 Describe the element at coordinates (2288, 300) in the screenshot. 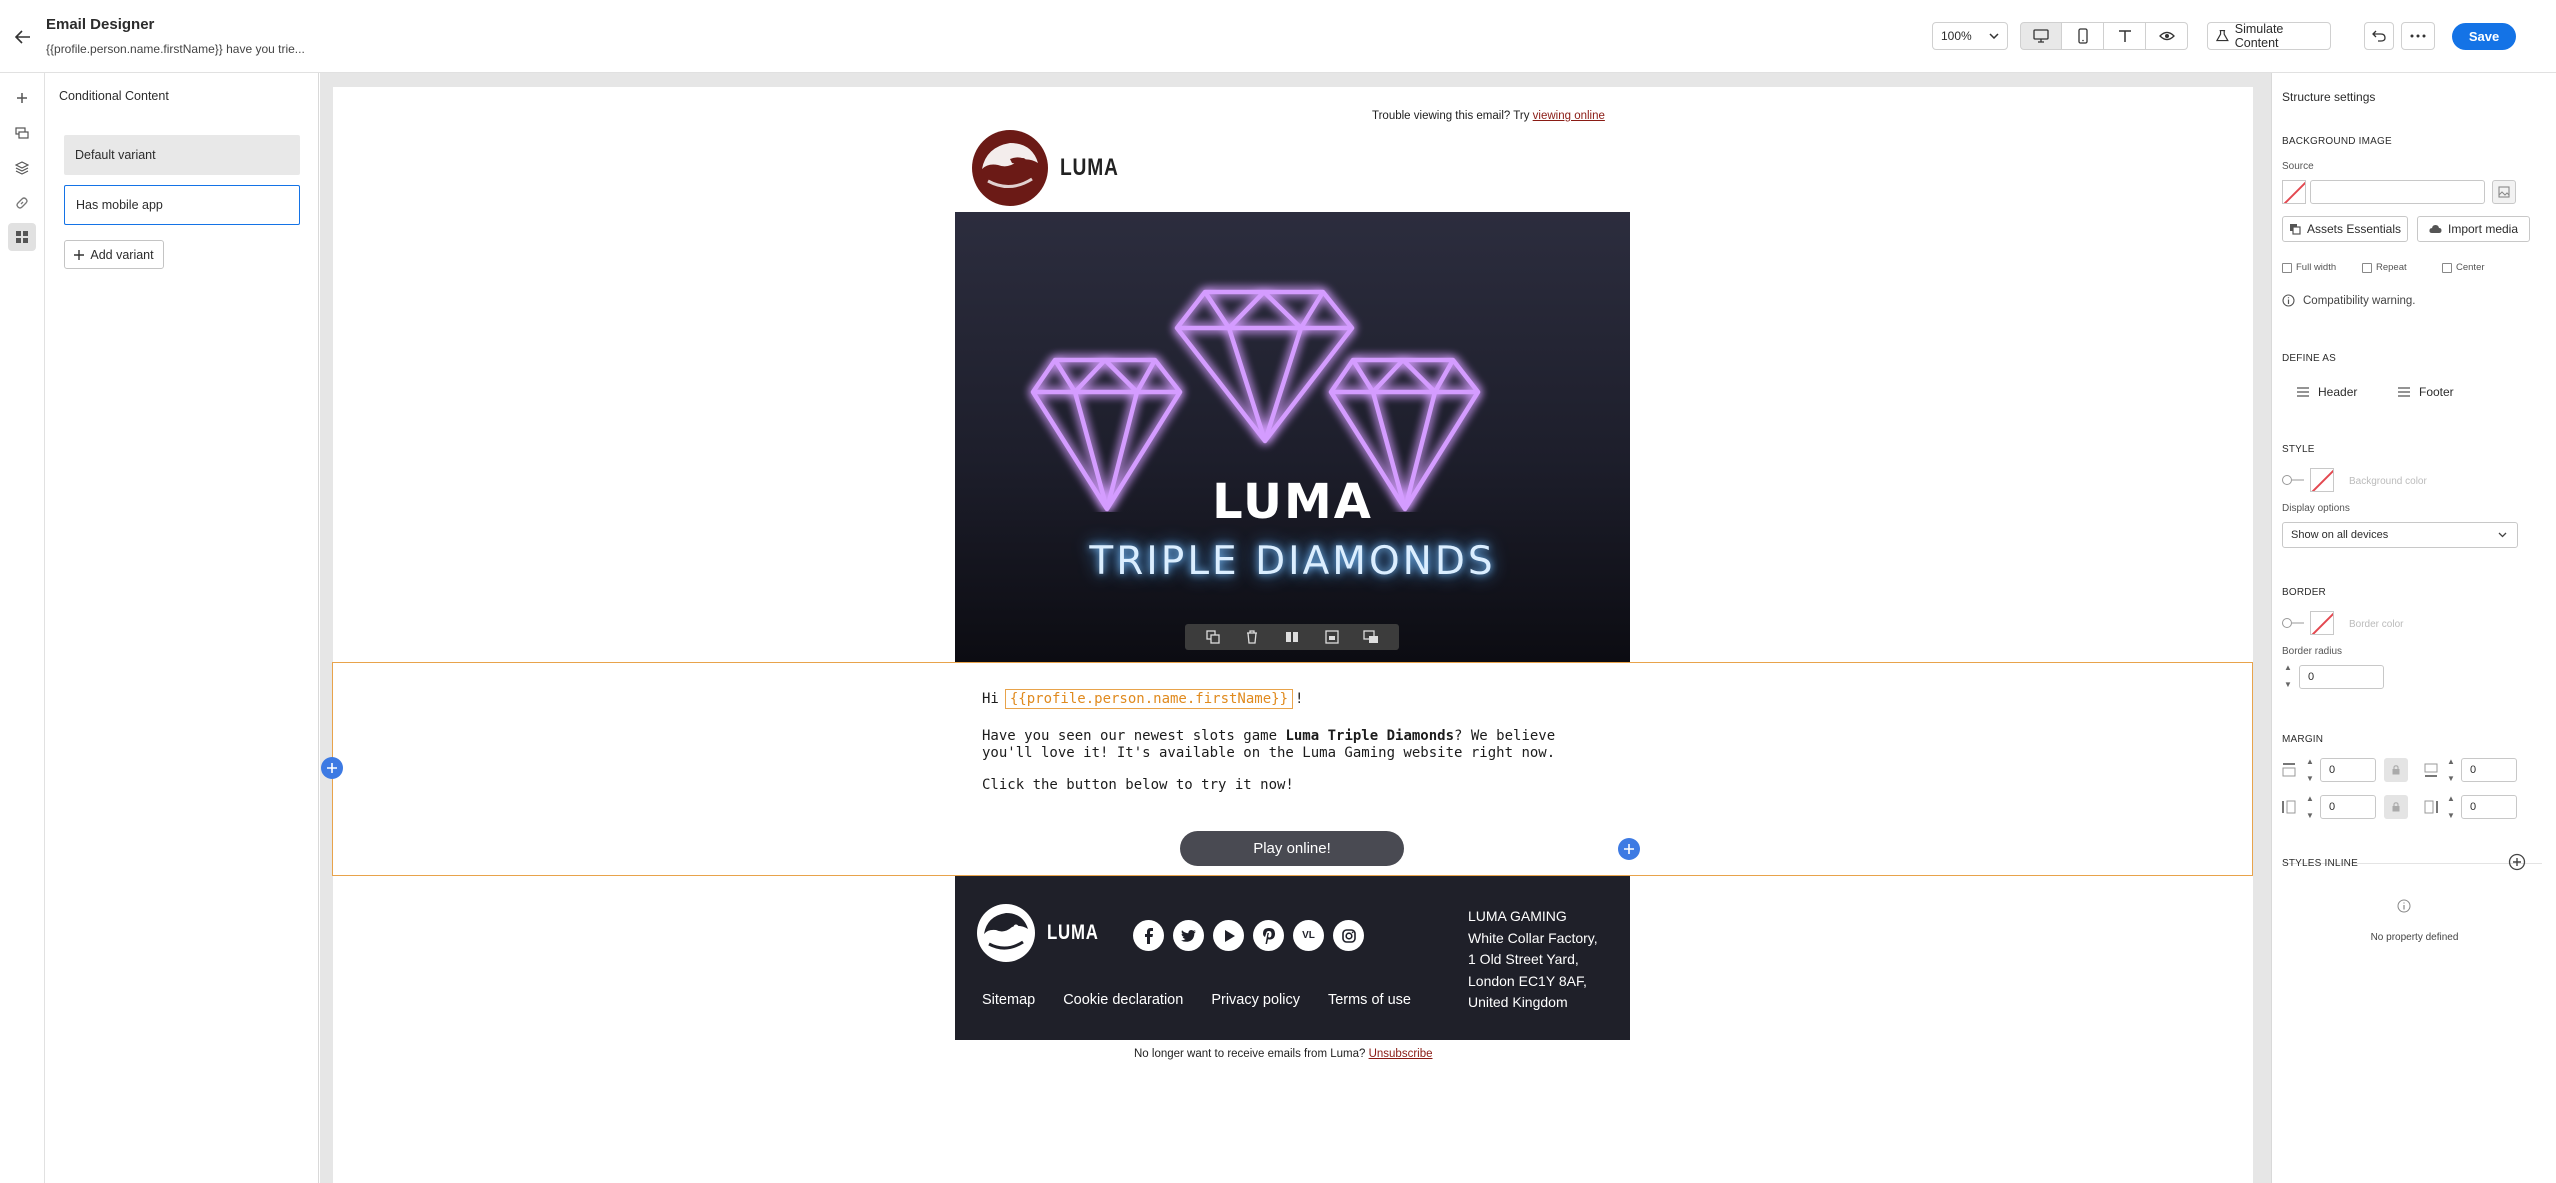

I see `info-icon` at that location.